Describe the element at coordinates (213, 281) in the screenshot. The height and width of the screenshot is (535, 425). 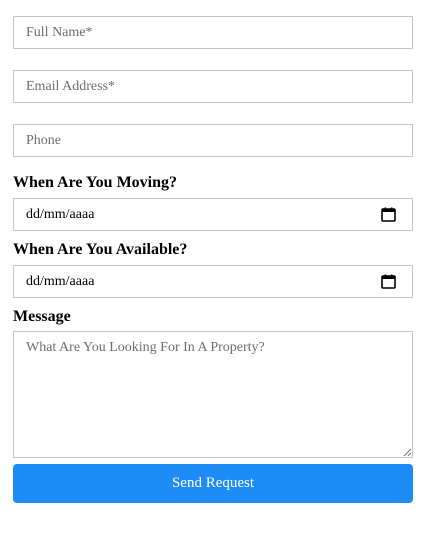
I see `available-date-input: dd/mm/aaaa` at that location.